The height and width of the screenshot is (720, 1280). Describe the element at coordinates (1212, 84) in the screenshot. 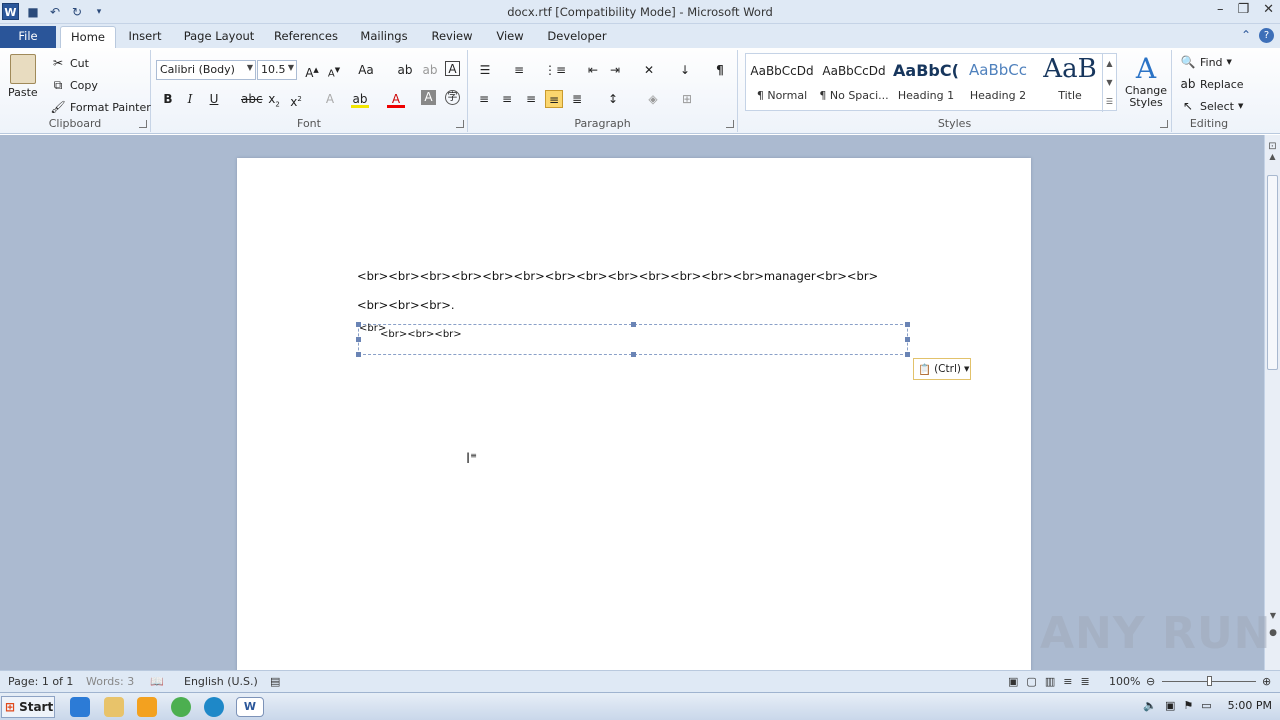

I see `replace-button: ab Replace` at that location.